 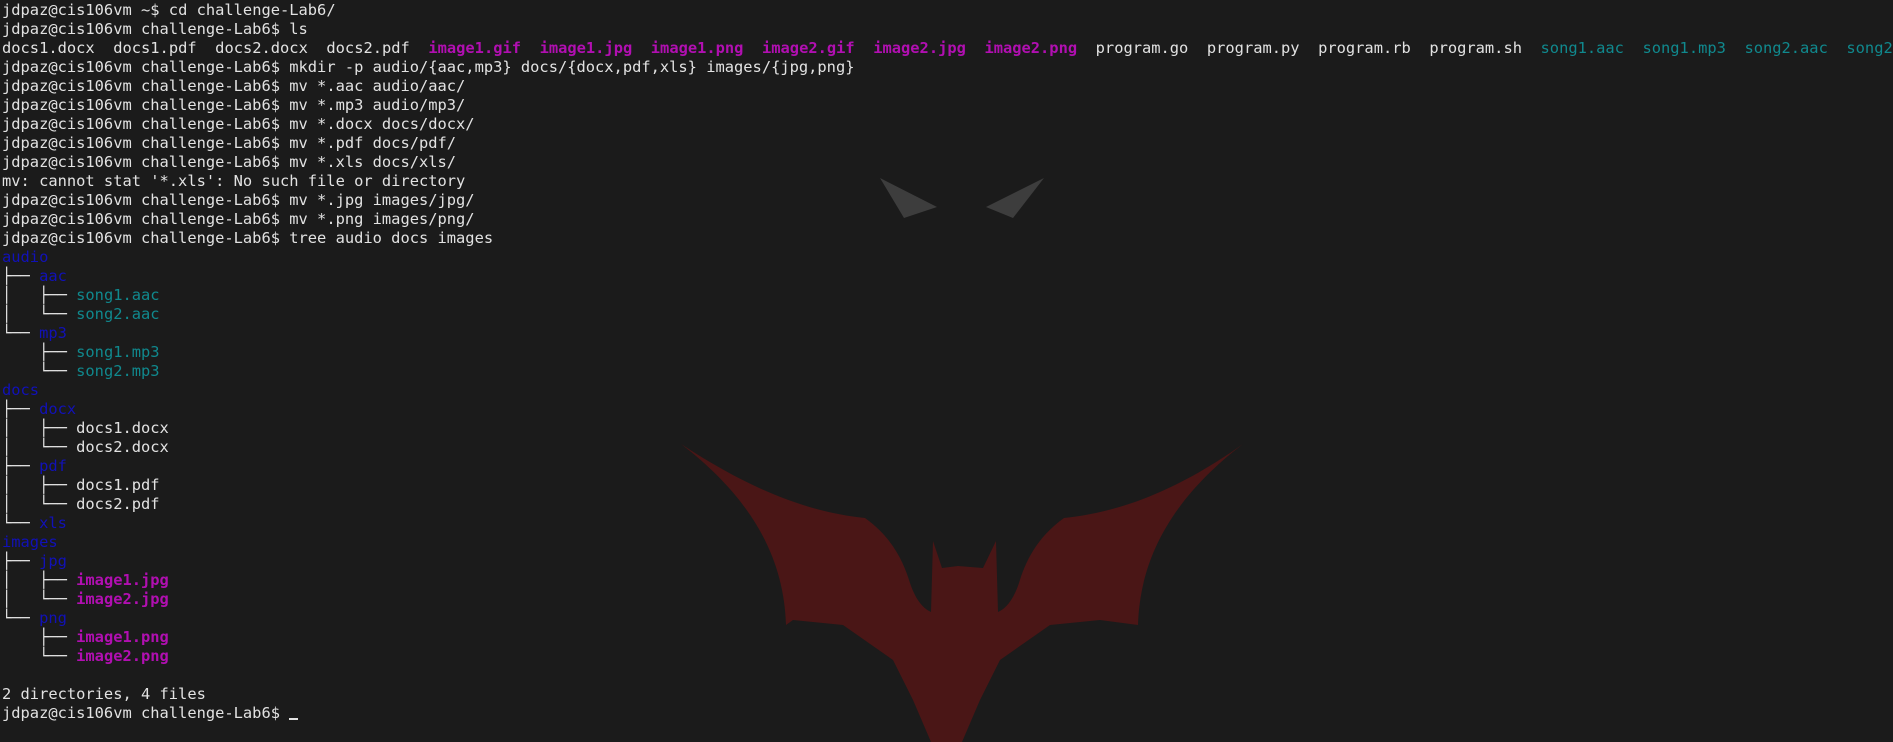 What do you see at coordinates (946, 504) in the screenshot?
I see `tree-line: │ └── docs2.pdf` at bounding box center [946, 504].